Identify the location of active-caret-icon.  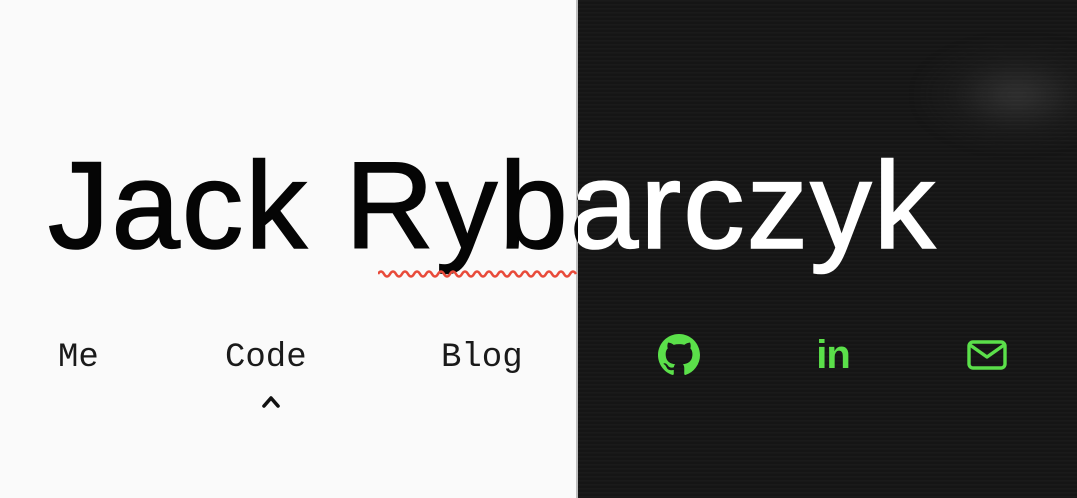
(271, 402).